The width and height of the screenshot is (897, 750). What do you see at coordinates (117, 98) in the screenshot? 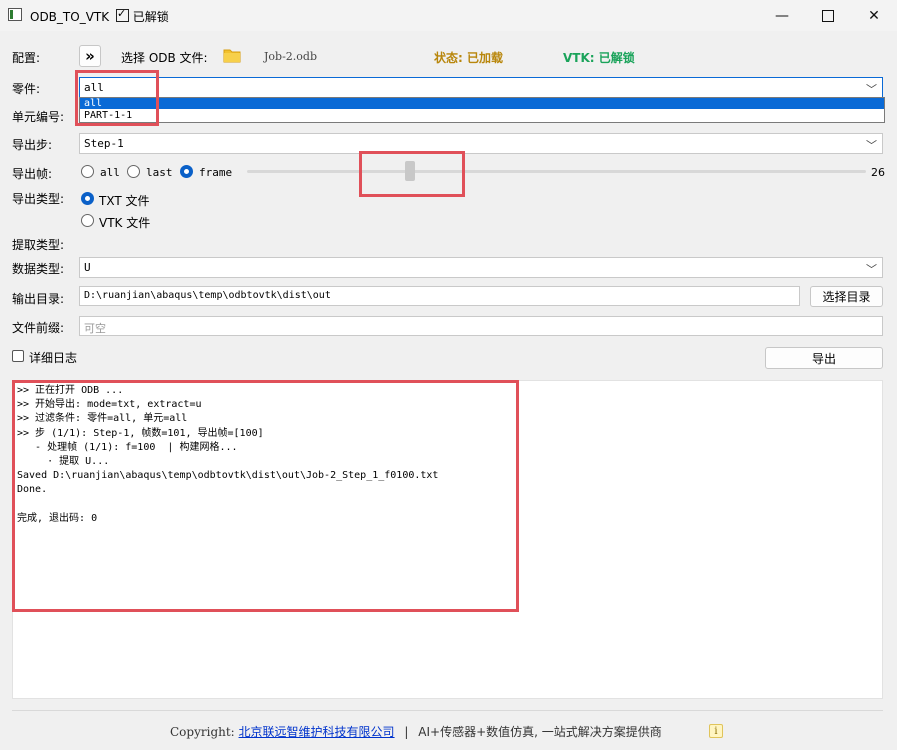
I see `part-highlight-box` at bounding box center [117, 98].